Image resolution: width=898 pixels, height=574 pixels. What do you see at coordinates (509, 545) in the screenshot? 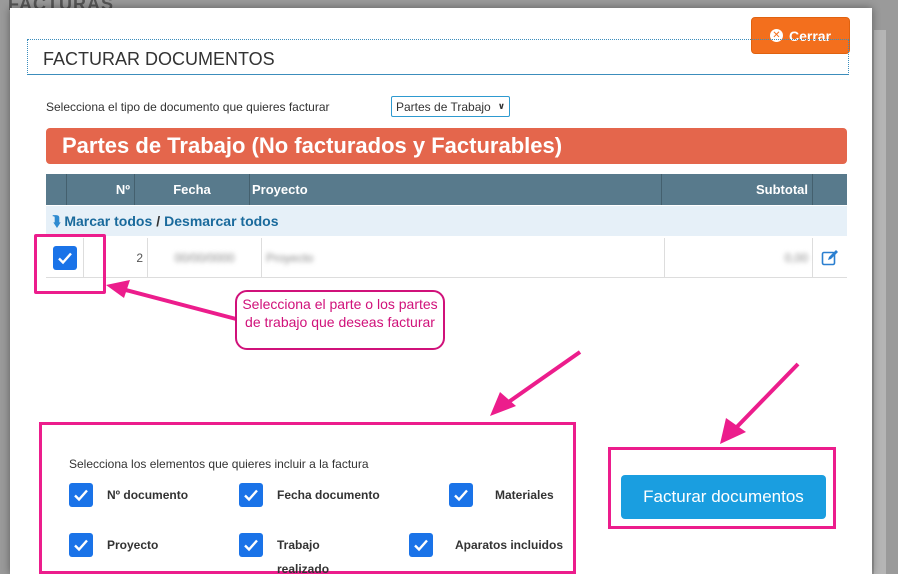
I see `option-label: Aparatos incluidos` at bounding box center [509, 545].